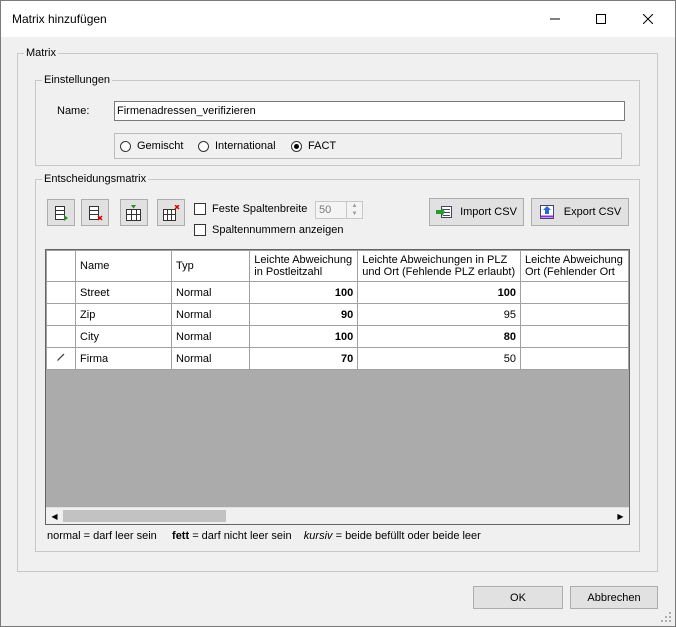 This screenshot has height=627, width=676. Describe the element at coordinates (406, 536) in the screenshot. I see `legend-italic-desc: = beide befüllt oder beide leer` at that location.